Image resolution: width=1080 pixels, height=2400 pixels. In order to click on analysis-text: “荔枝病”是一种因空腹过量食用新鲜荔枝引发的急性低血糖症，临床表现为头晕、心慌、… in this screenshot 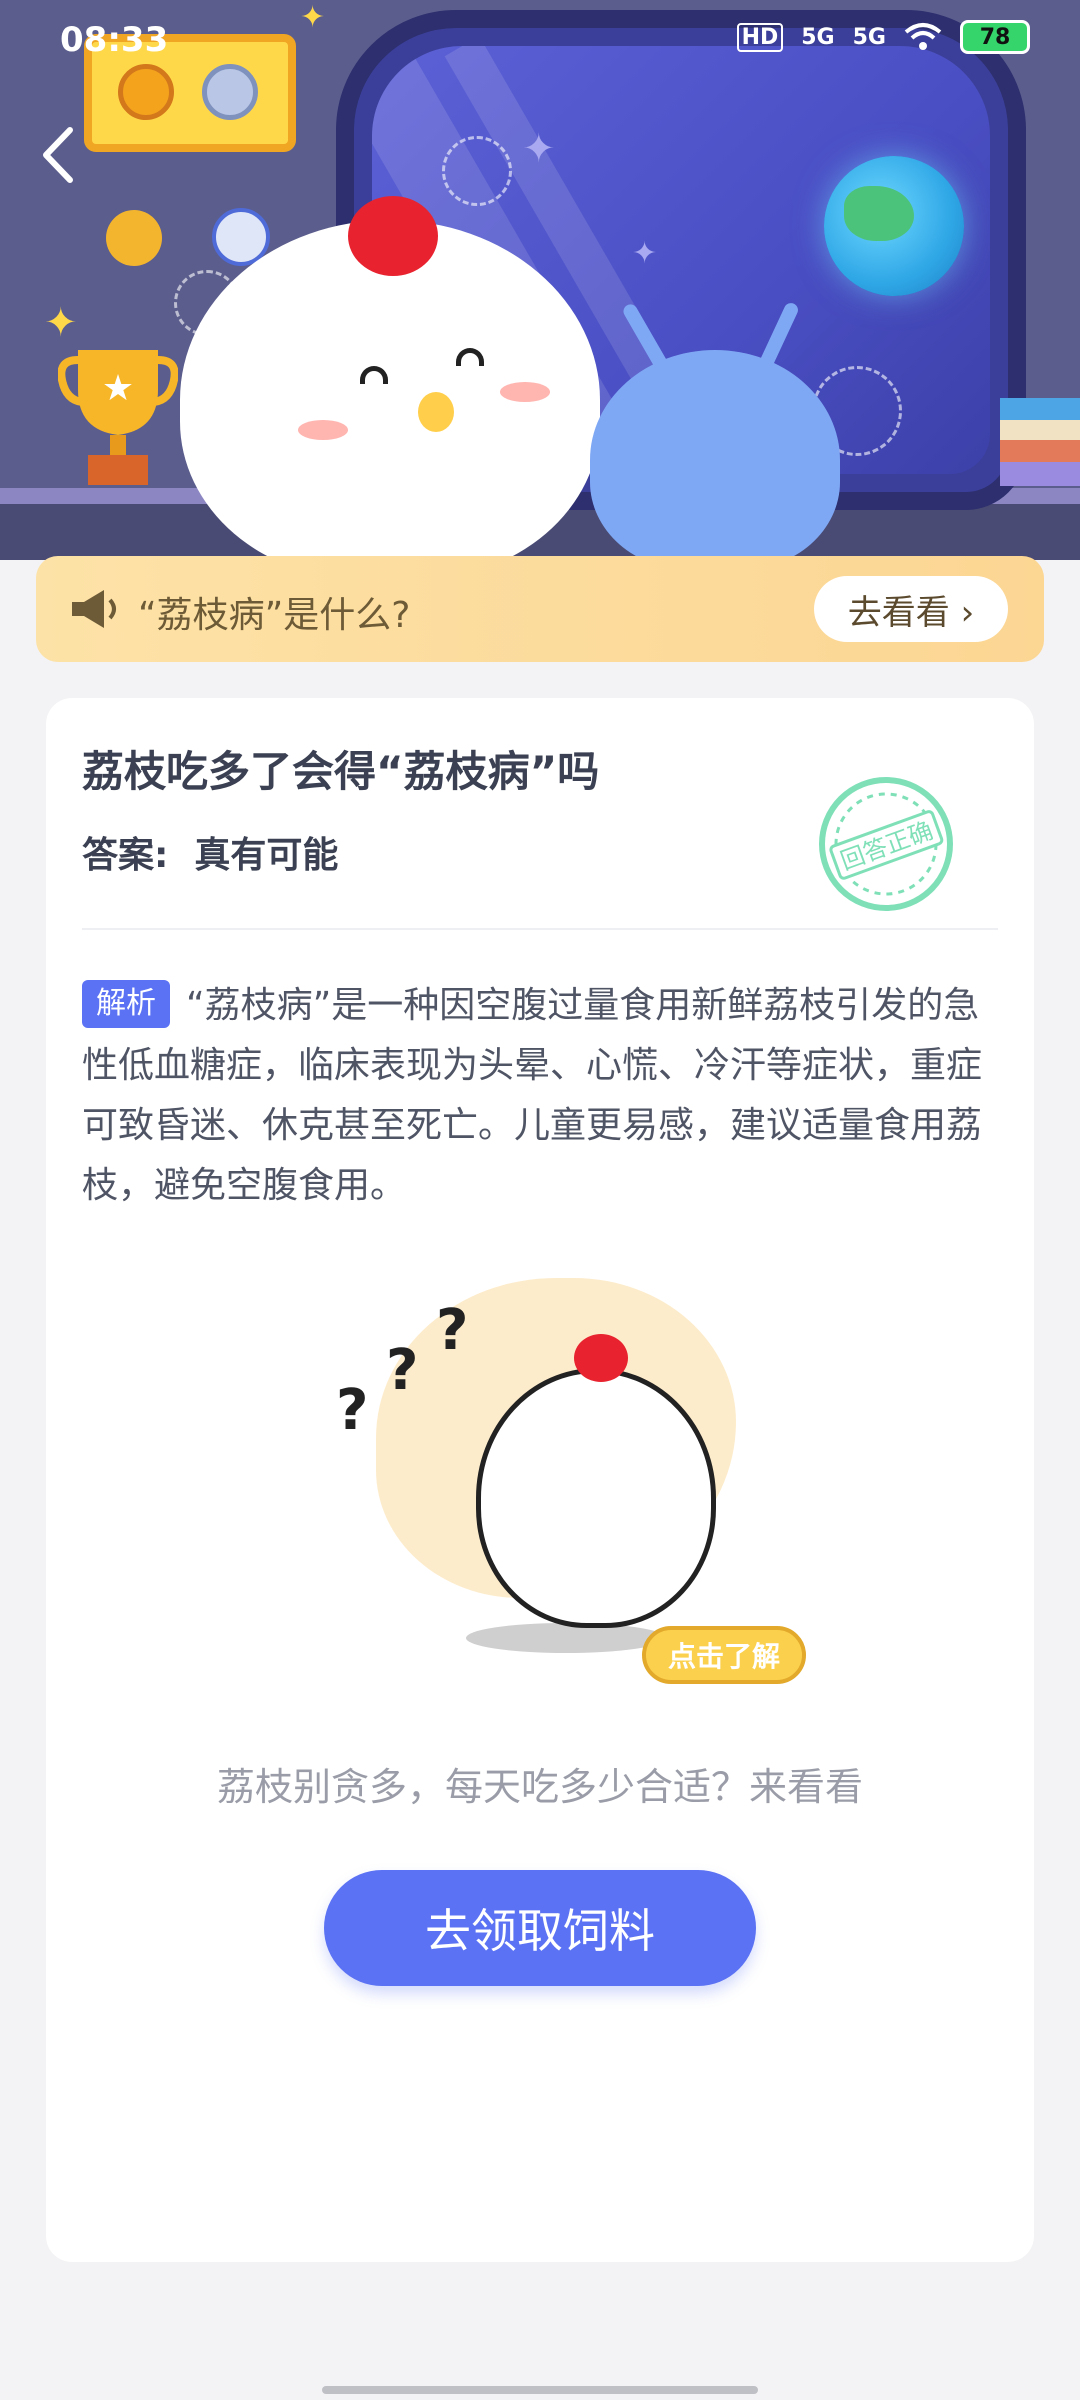, I will do `click(532, 1095)`.